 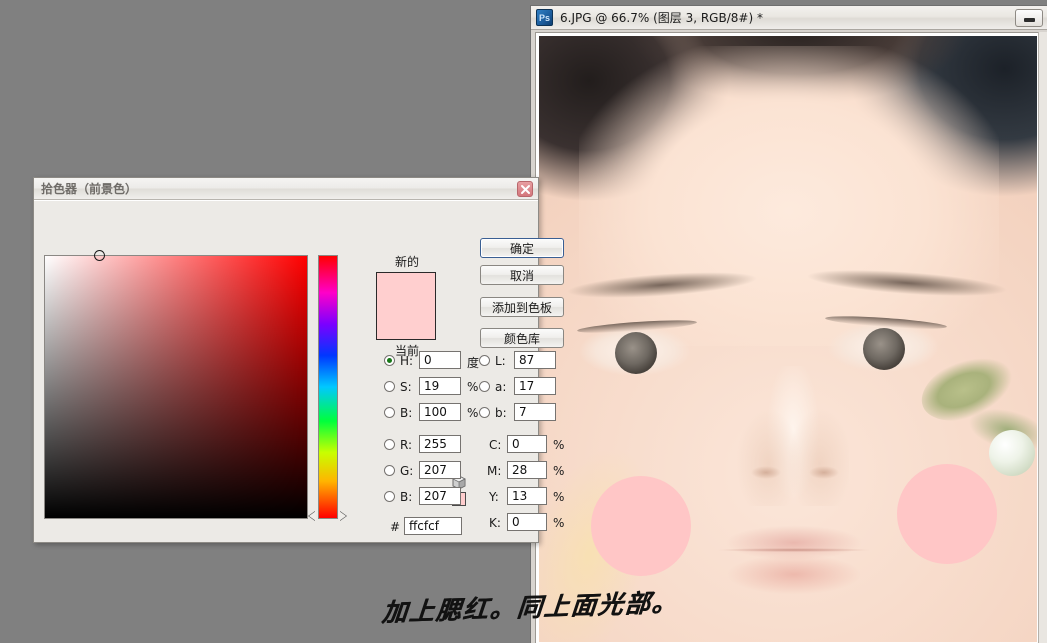 I want to click on minimize-icon, so click(x=1029, y=20).